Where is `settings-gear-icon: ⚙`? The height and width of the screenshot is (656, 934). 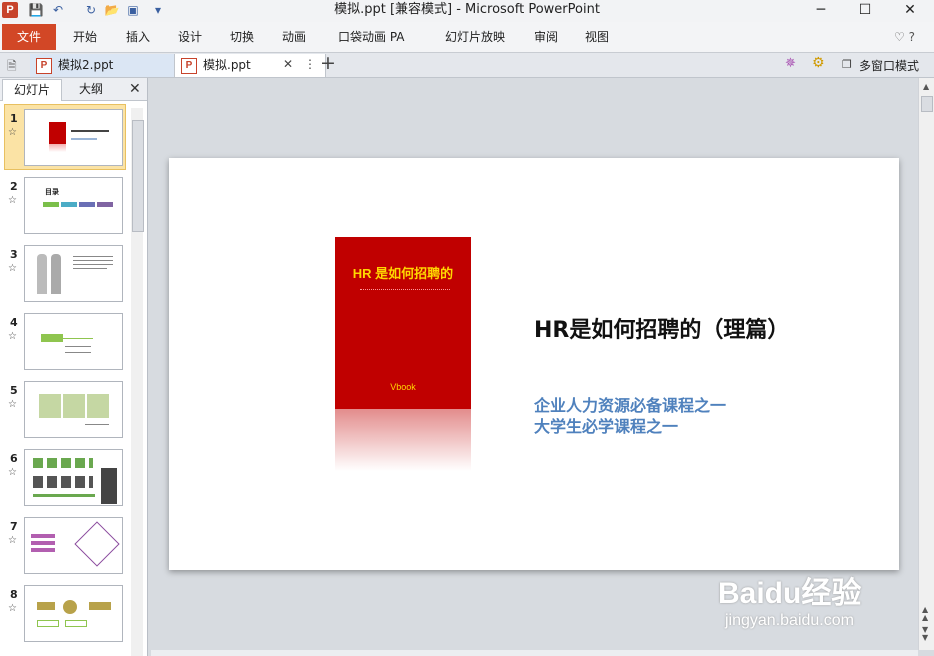 settings-gear-icon: ⚙ is located at coordinates (818, 63).